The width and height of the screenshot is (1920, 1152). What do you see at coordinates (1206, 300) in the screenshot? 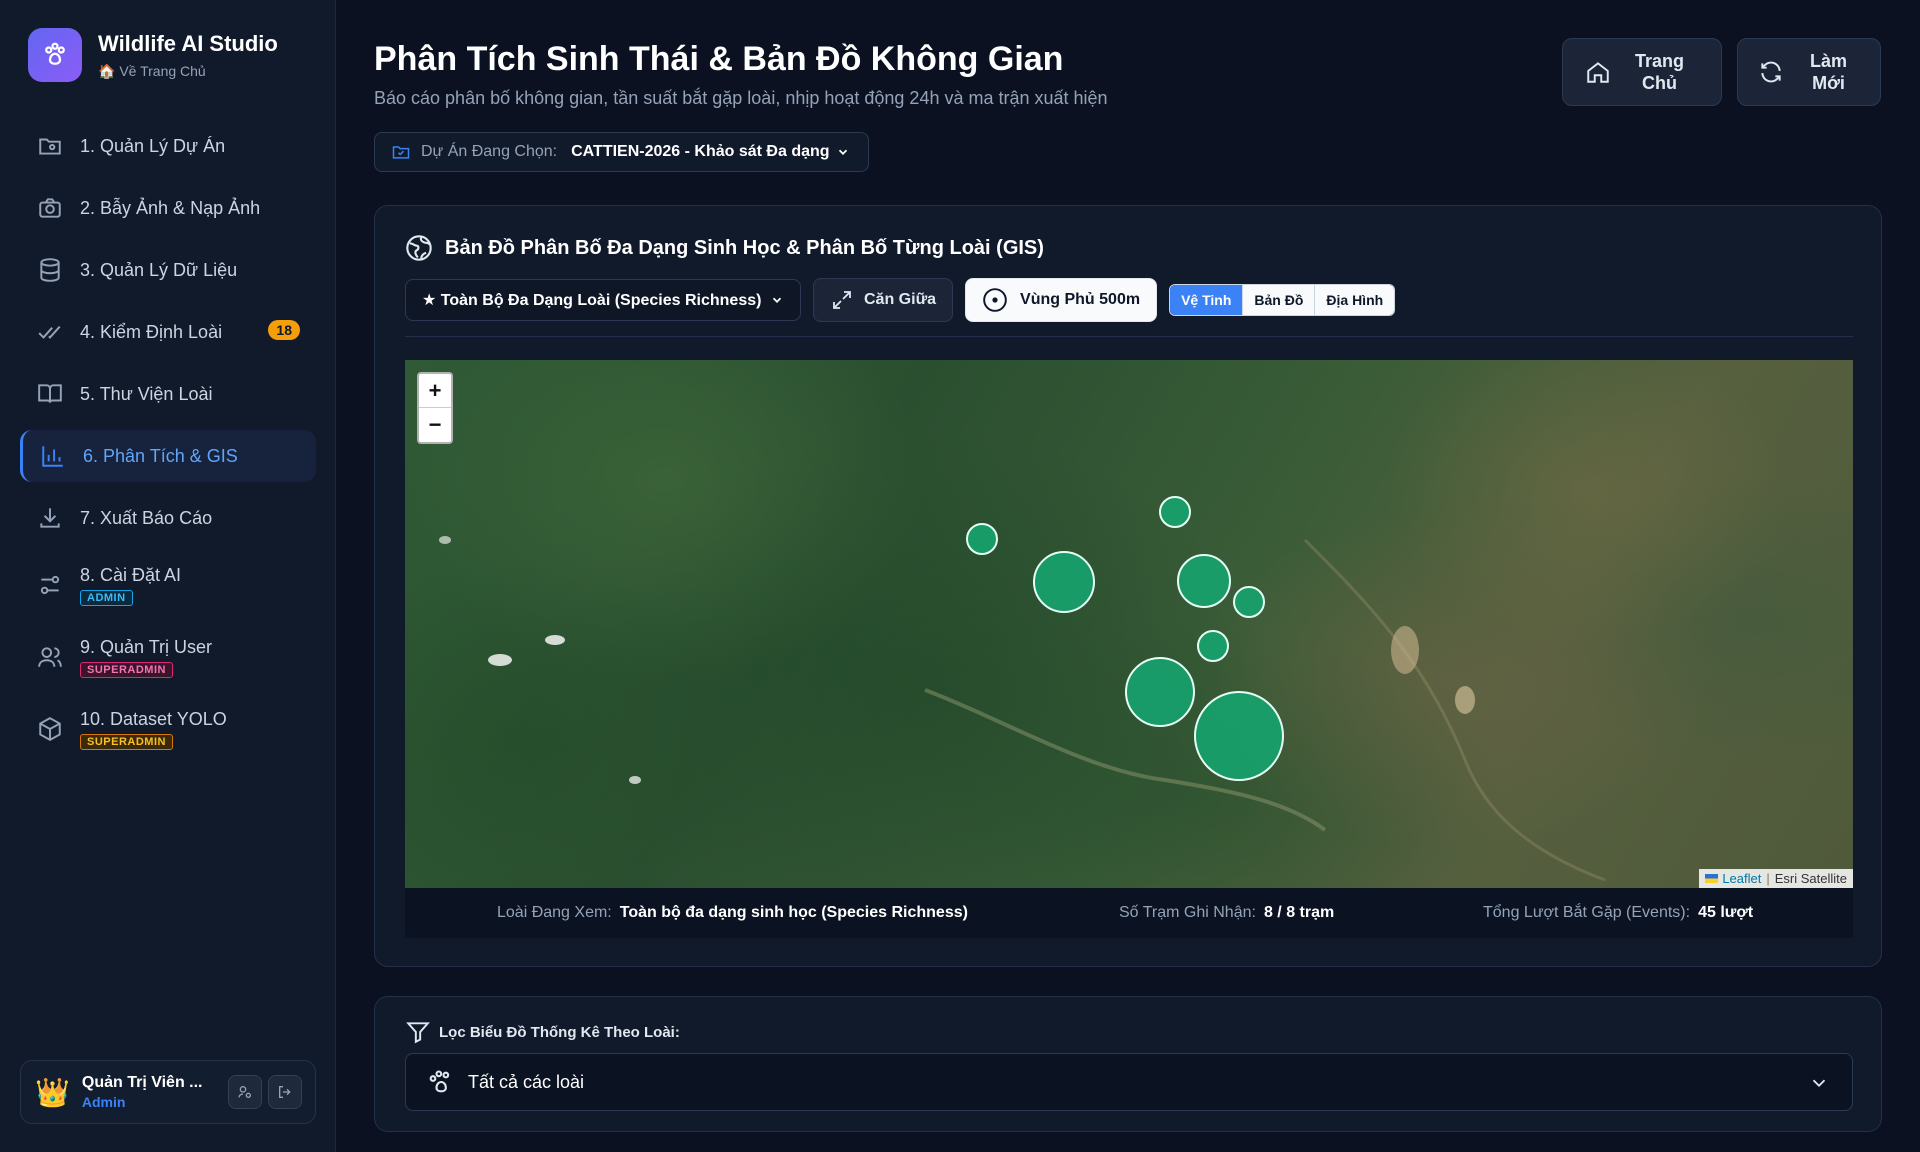
I see `layer-satellite-button: Vệ Tinh` at bounding box center [1206, 300].